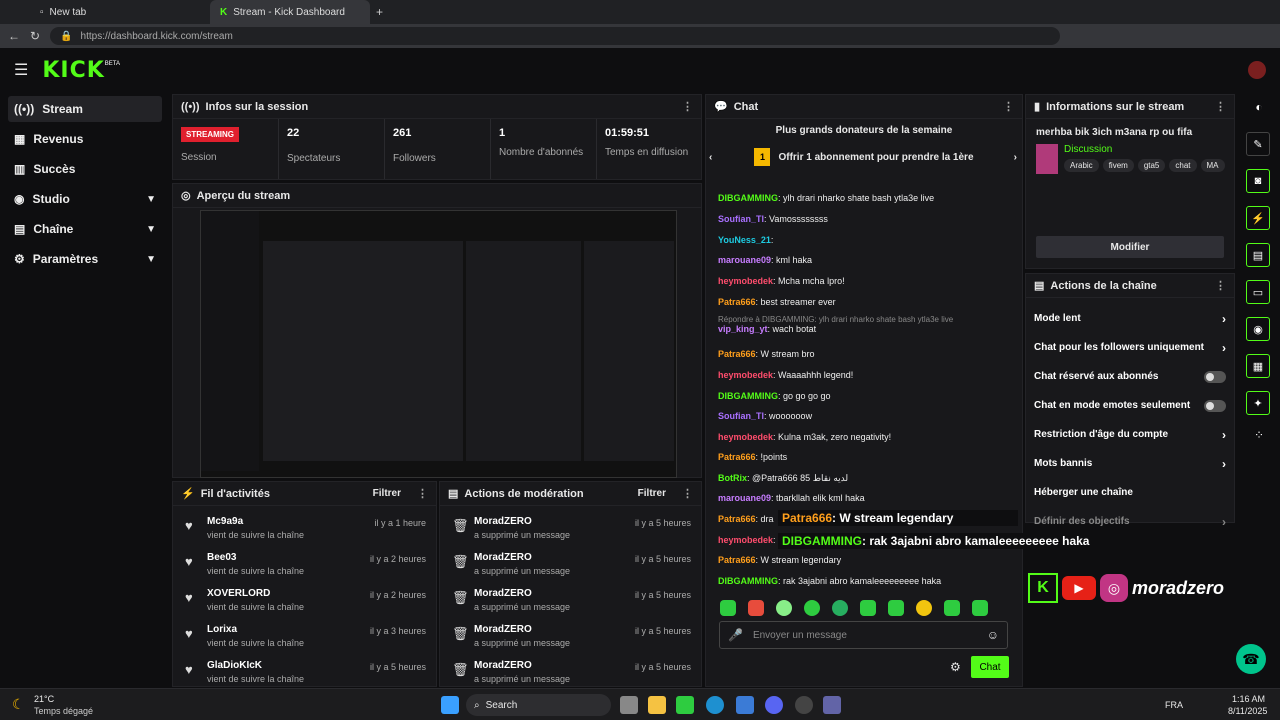 This screenshot has height=720, width=1280. I want to click on reload-icon: ↻, so click(35, 36).